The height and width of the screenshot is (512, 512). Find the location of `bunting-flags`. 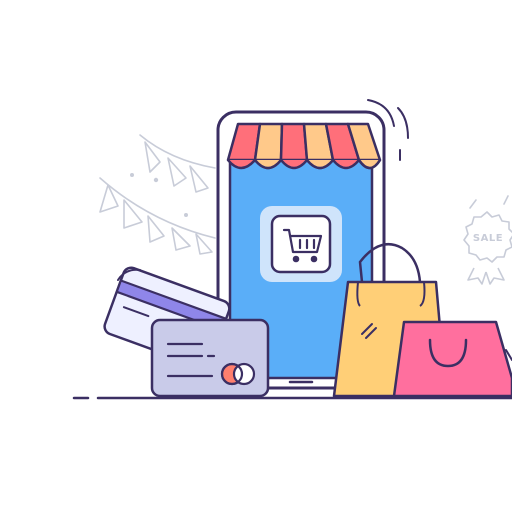

bunting-flags is located at coordinates (157, 194).